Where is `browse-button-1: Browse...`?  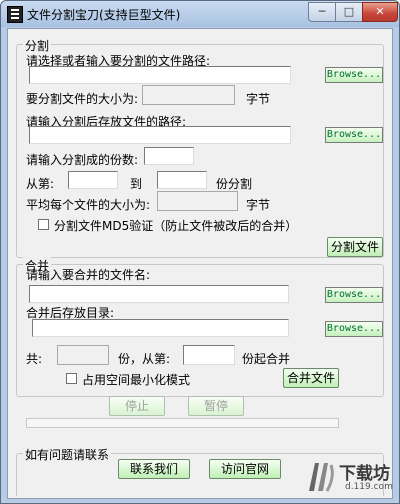 browse-button-1: Browse... is located at coordinates (354, 75).